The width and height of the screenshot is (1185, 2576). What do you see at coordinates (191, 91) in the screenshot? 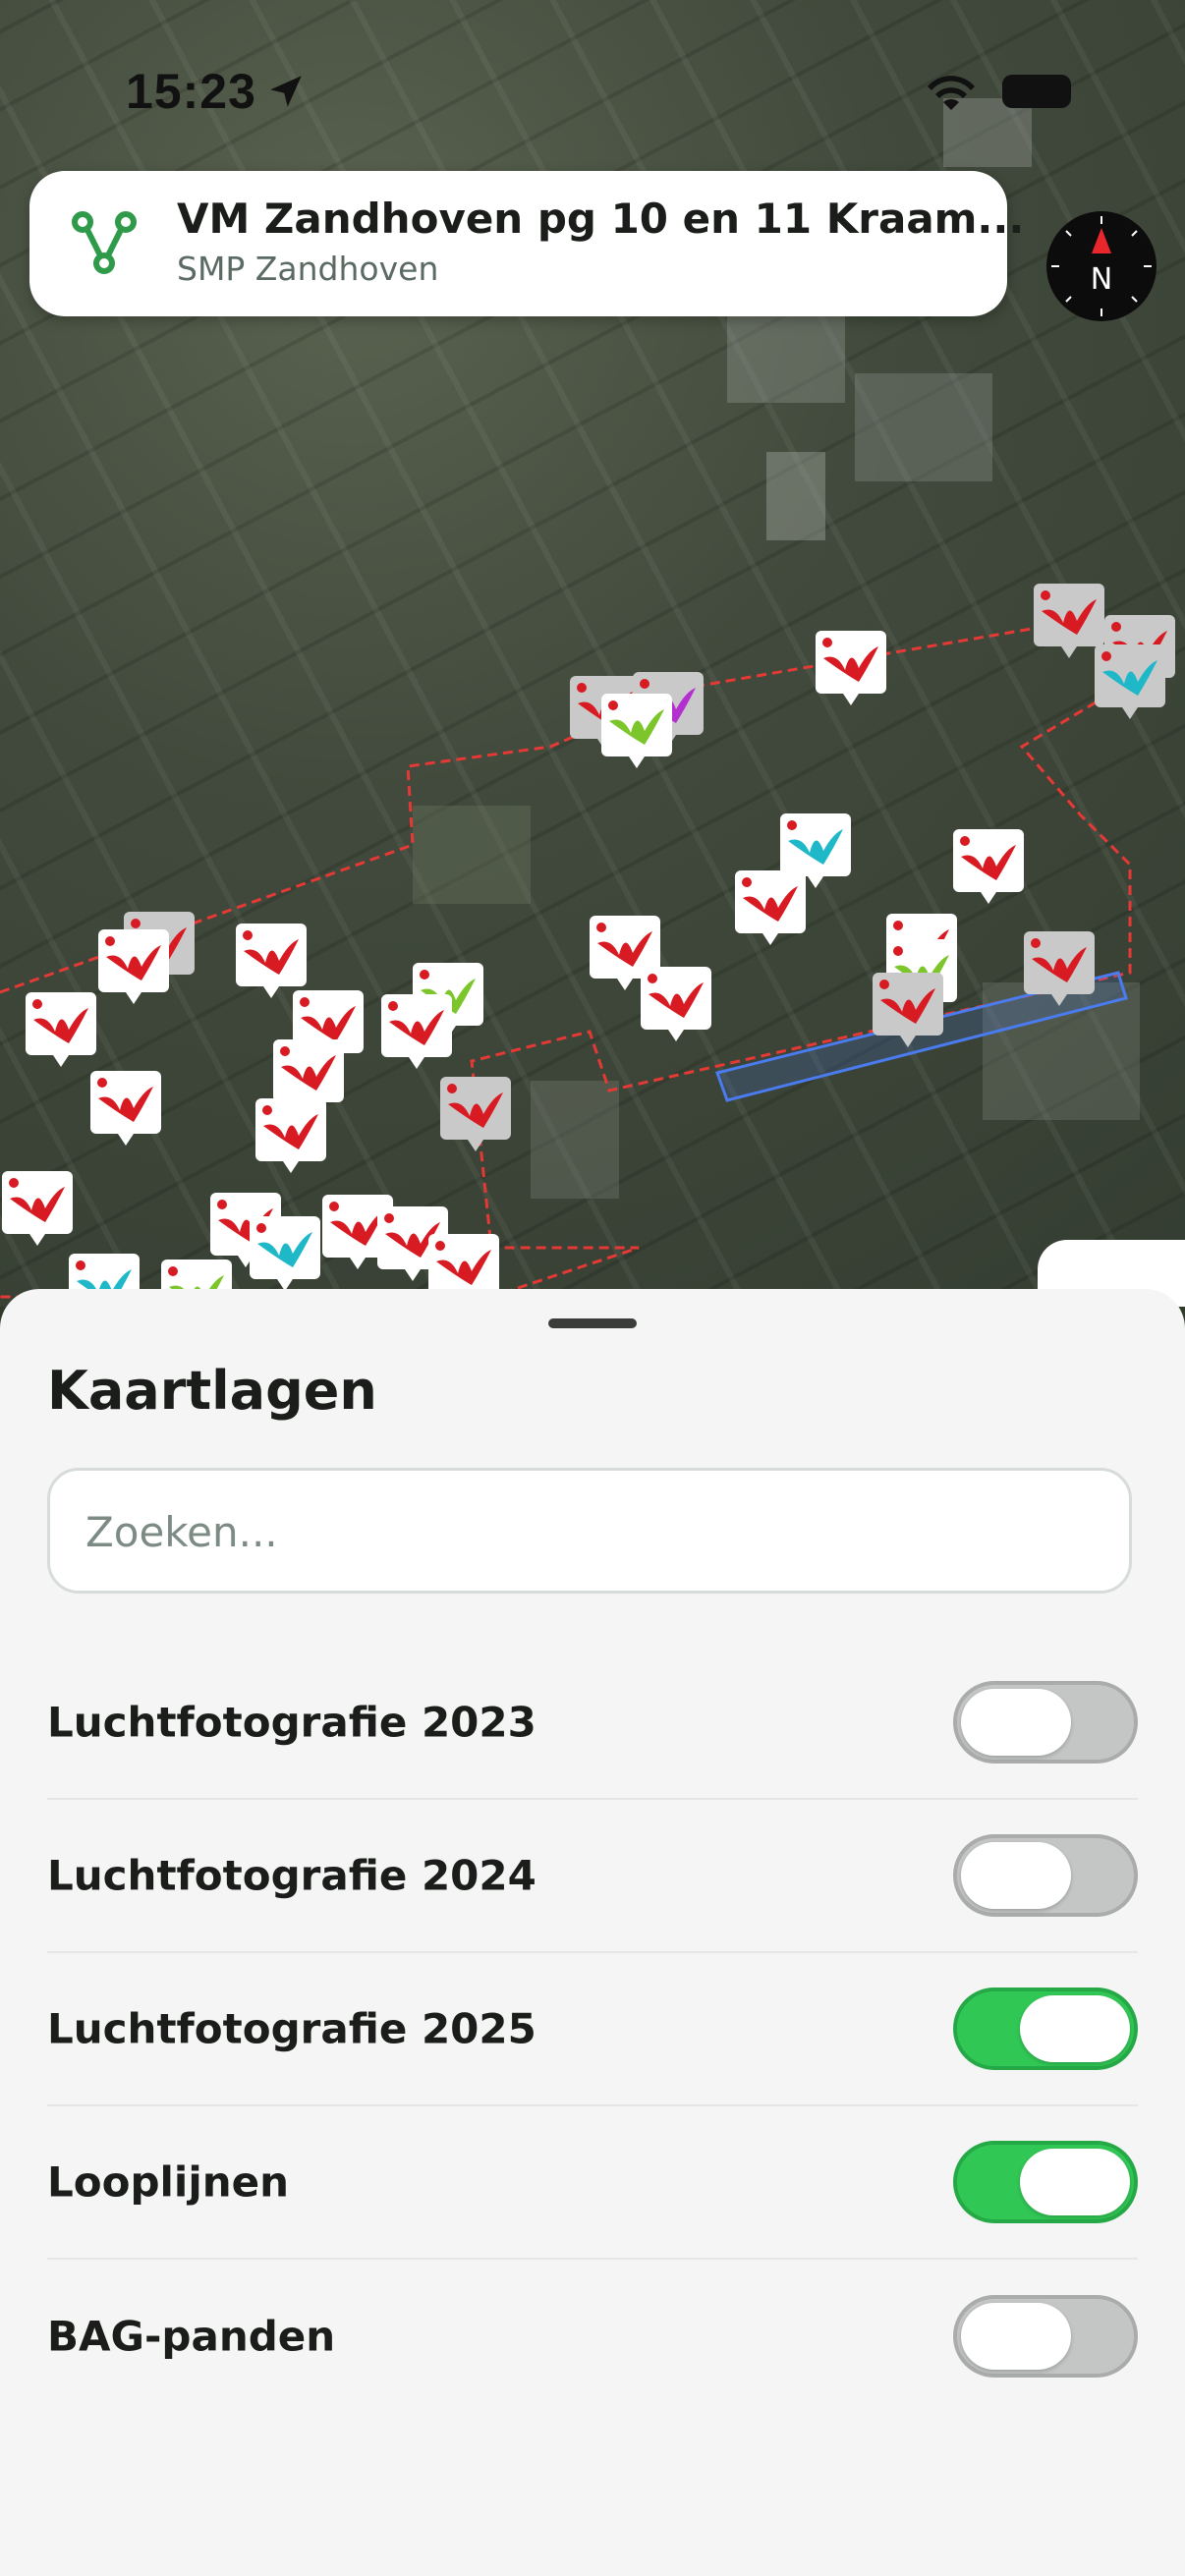
I see `status-time: 15:23` at bounding box center [191, 91].